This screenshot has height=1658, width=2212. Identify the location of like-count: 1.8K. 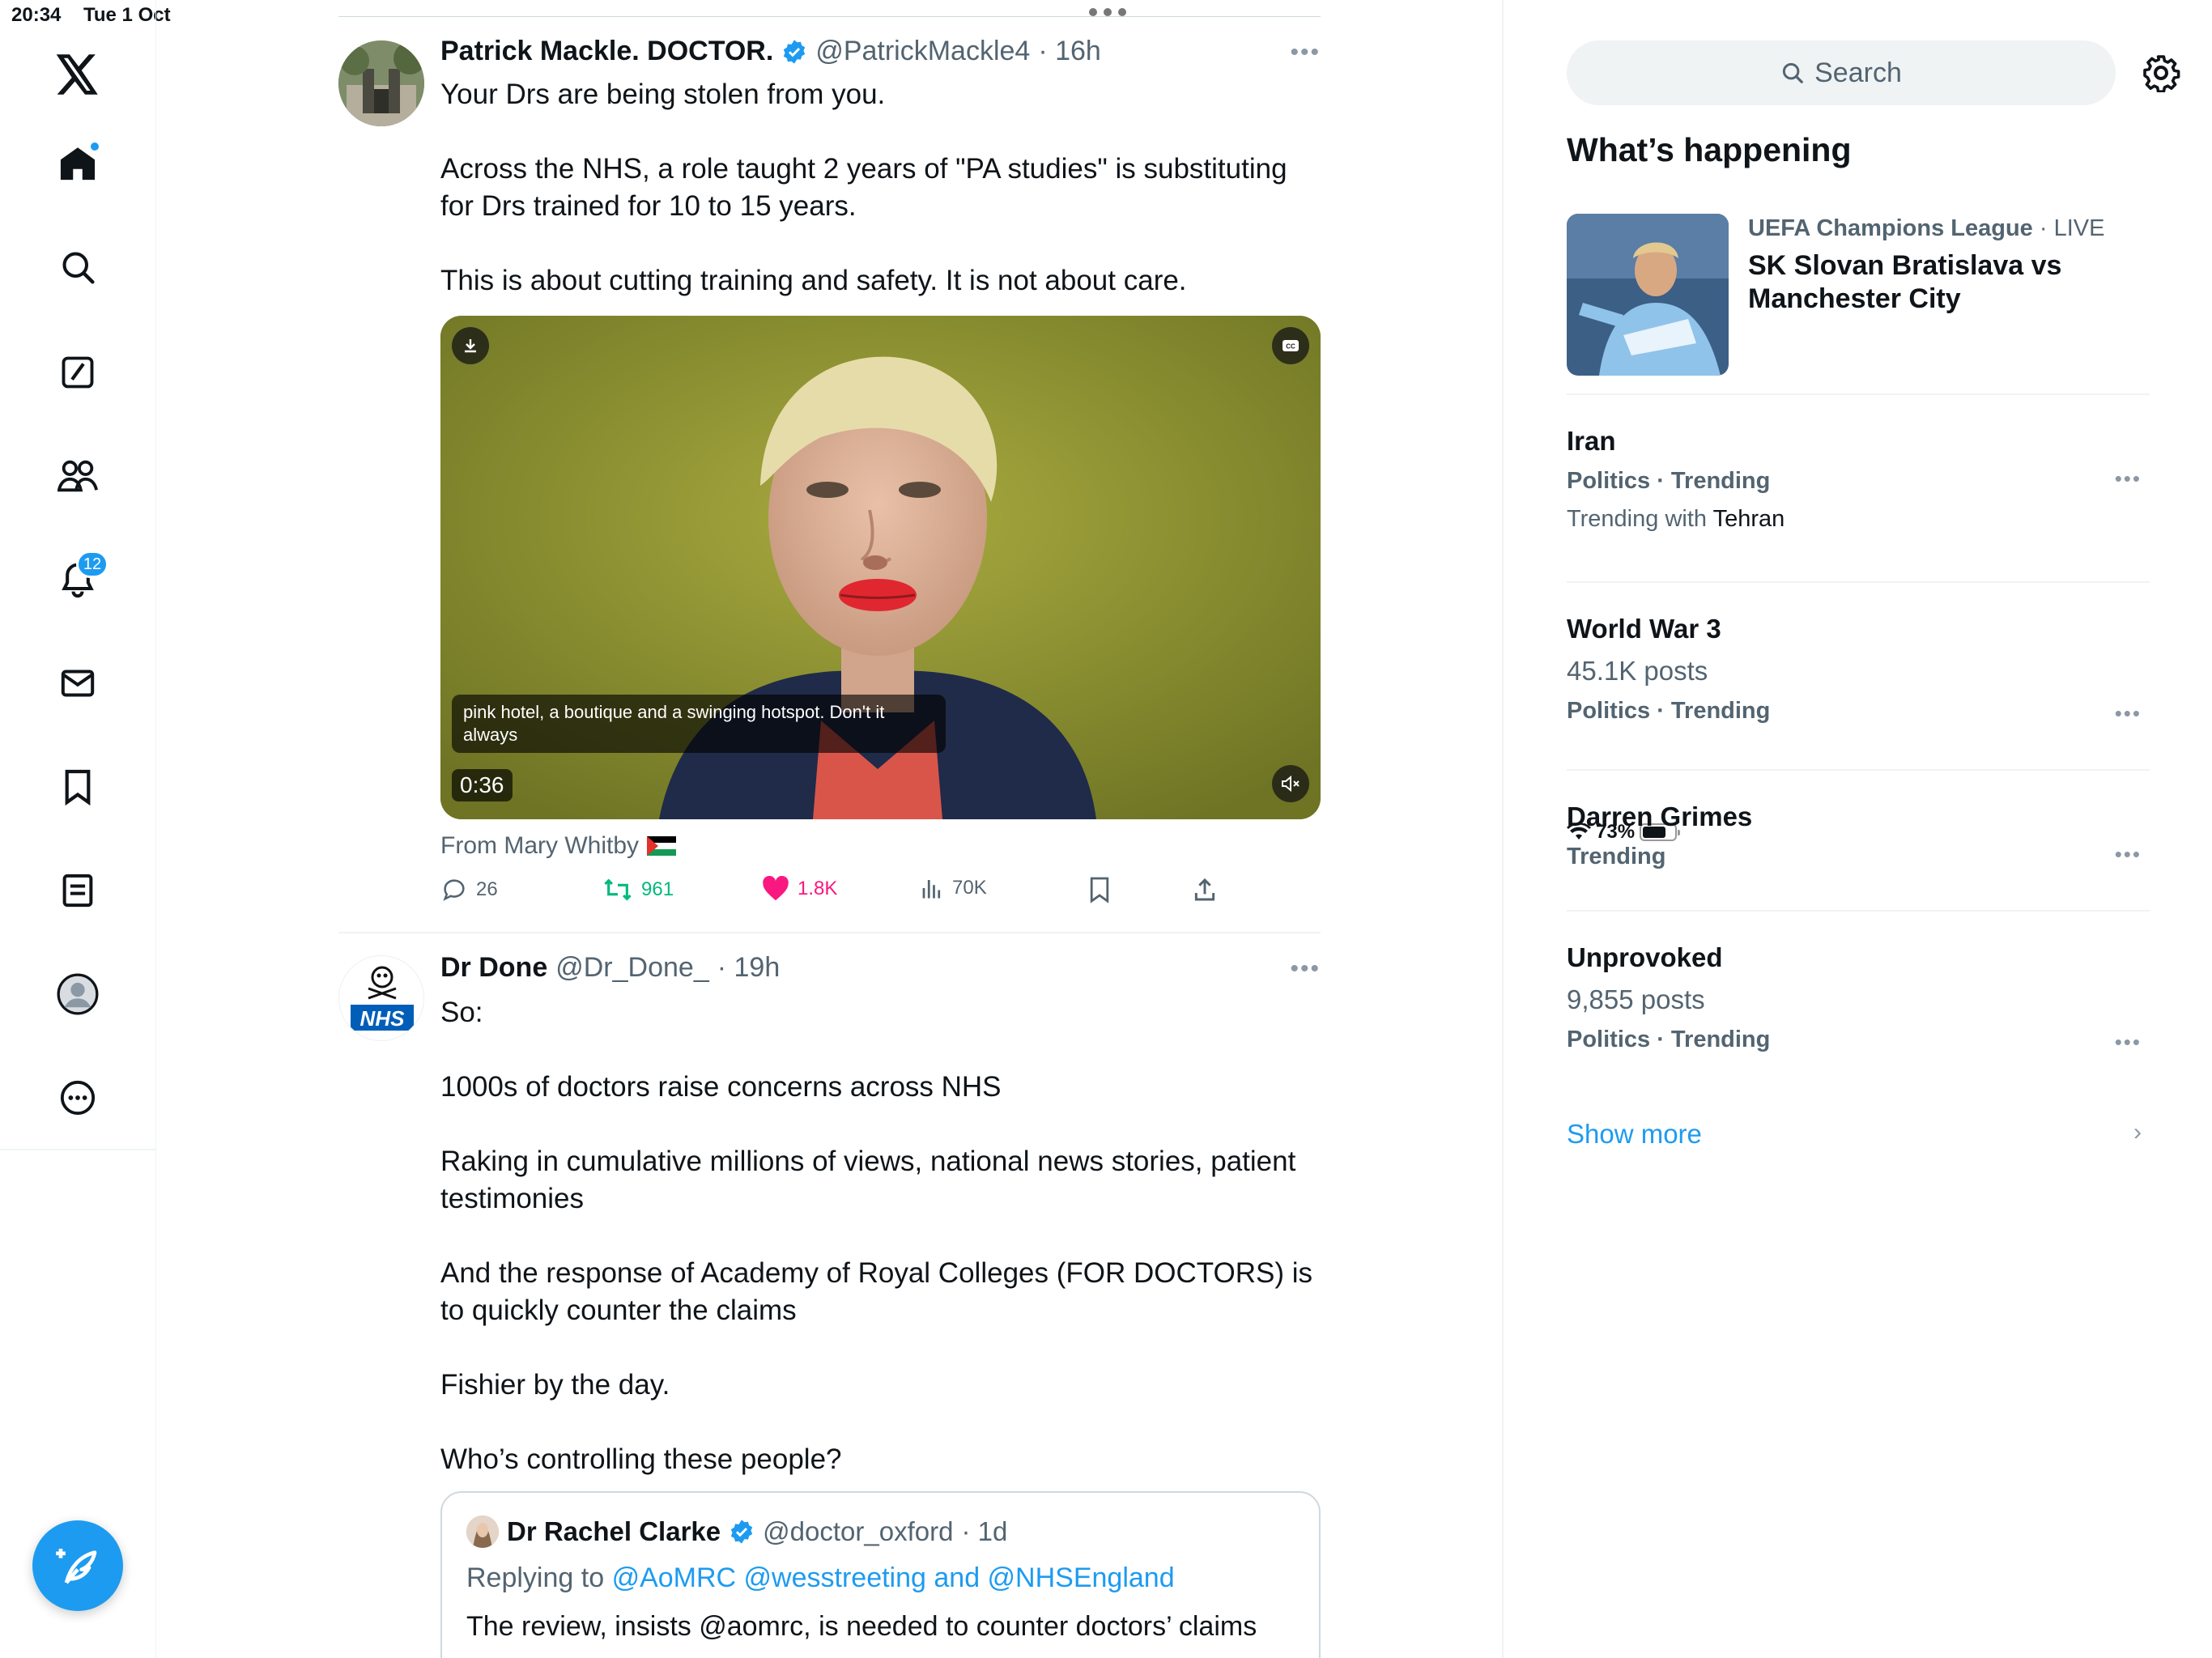
(818, 888).